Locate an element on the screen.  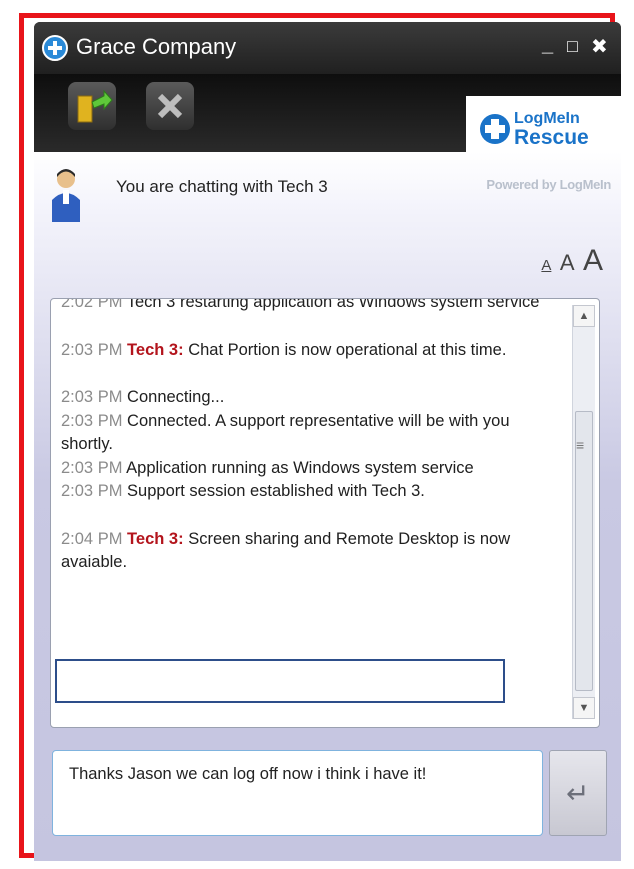
logo-bottom-text: Rescue is located at coordinates (551, 137).